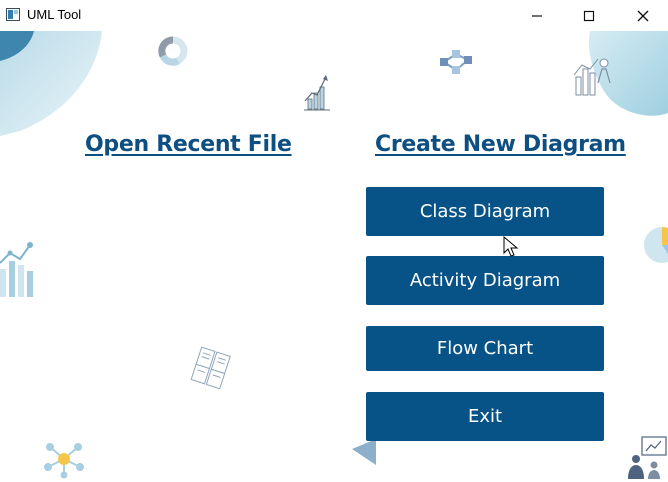 Image resolution: width=668 pixels, height=482 pixels. What do you see at coordinates (13, 14) in the screenshot?
I see `app-icon` at bounding box center [13, 14].